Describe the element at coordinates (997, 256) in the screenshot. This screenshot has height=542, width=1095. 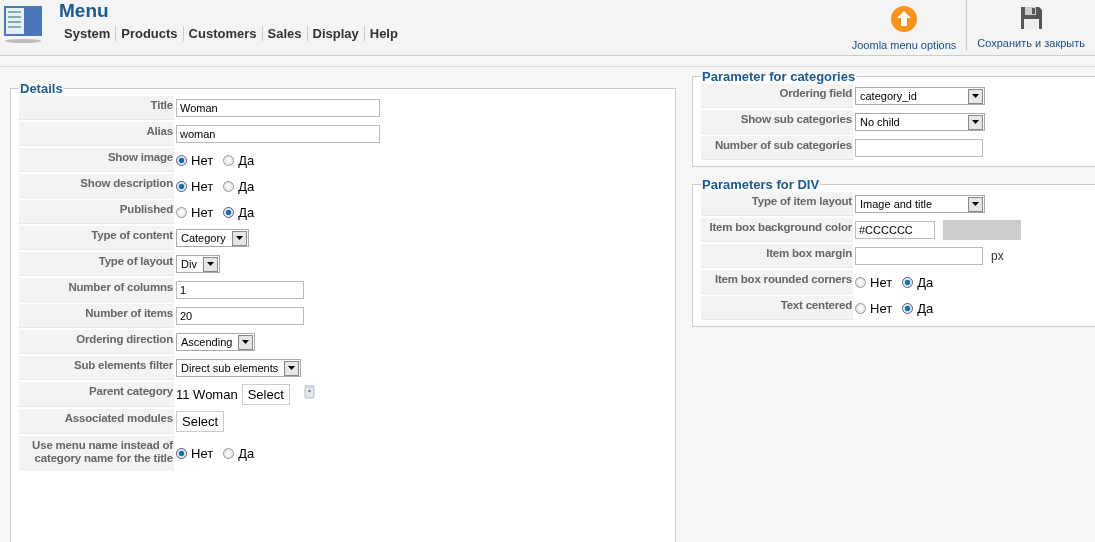
I see `unit-label: px` at that location.